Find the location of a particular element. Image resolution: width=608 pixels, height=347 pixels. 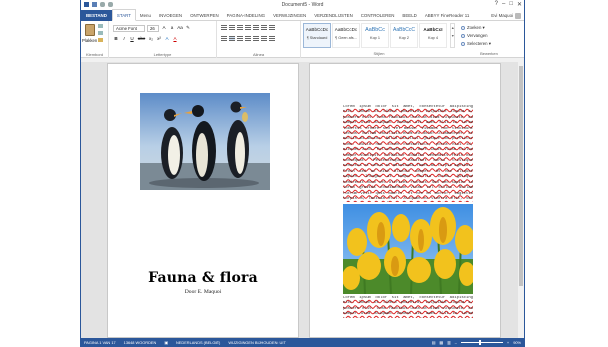

tab-start: START is located at coordinates (123, 15).